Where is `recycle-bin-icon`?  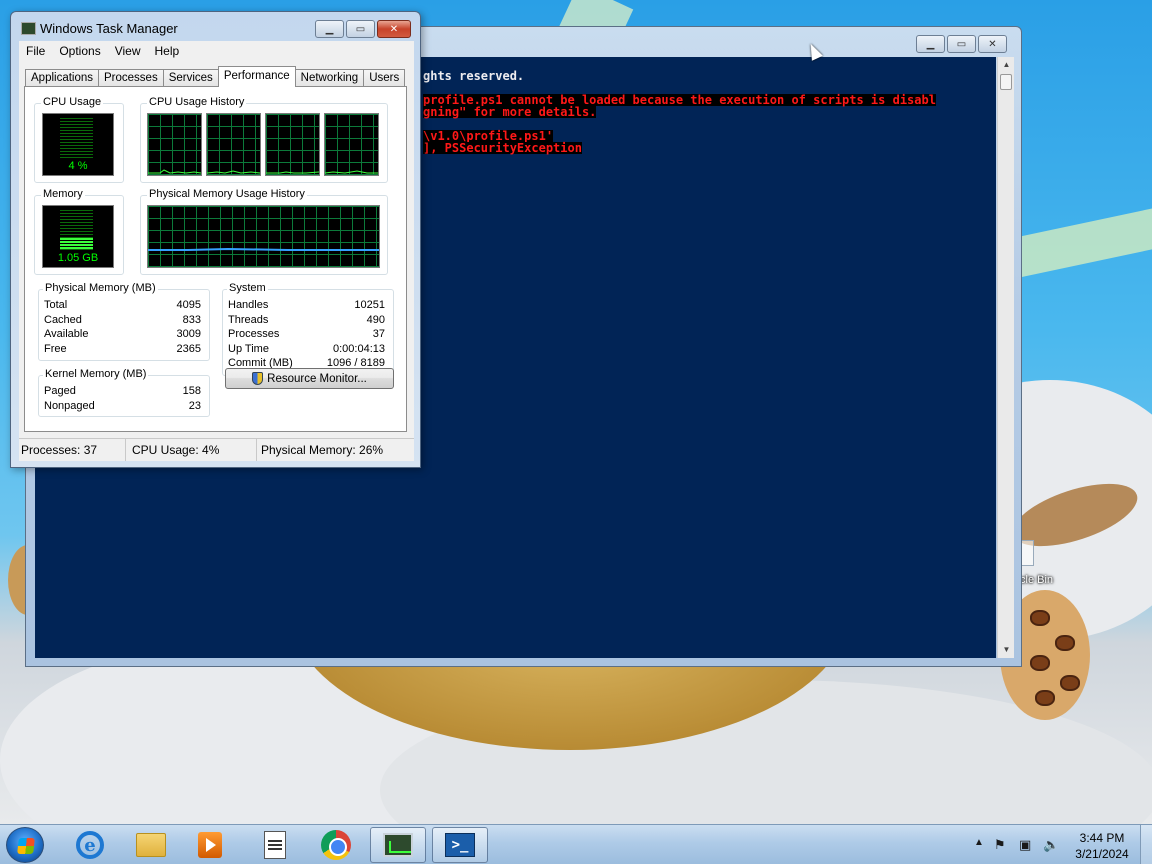 recycle-bin-icon is located at coordinates (1027, 553).